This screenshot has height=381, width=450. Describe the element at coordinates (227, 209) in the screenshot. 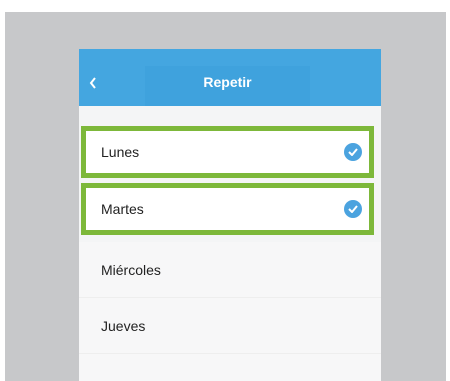

I see `list-item-martes: Martes` at that location.